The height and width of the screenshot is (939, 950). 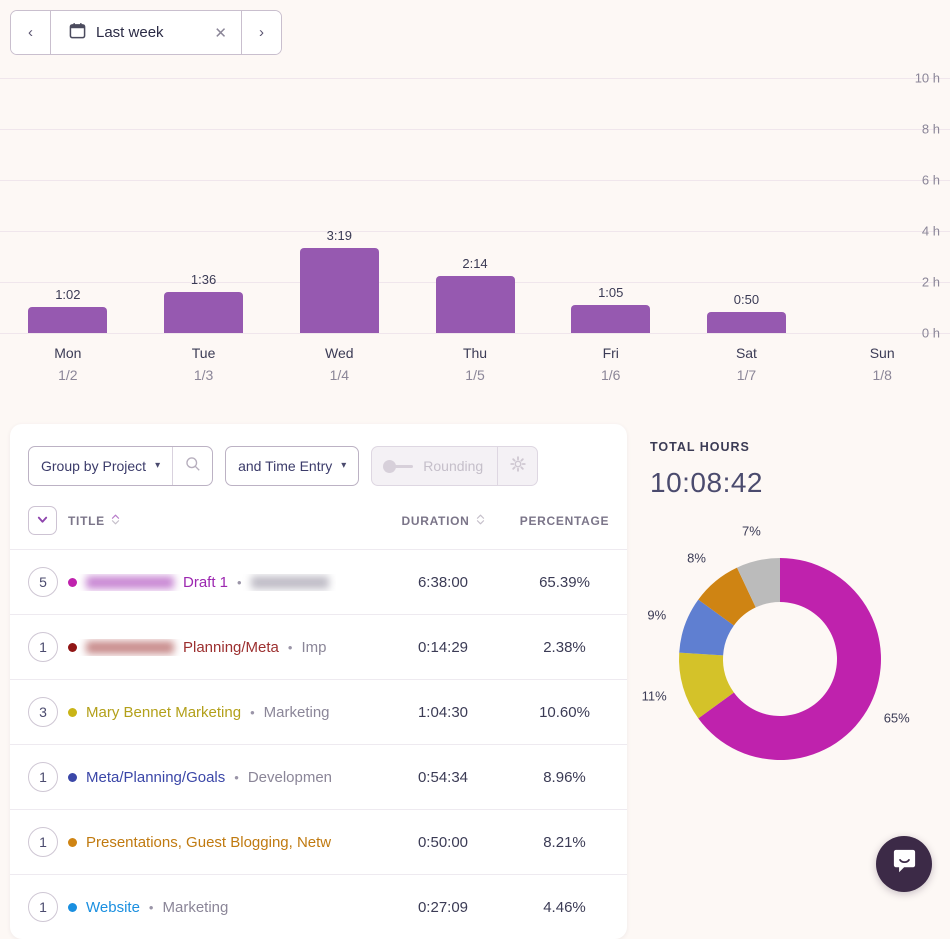 I want to click on x-axis-day-label: Wed, so click(x=339, y=347).